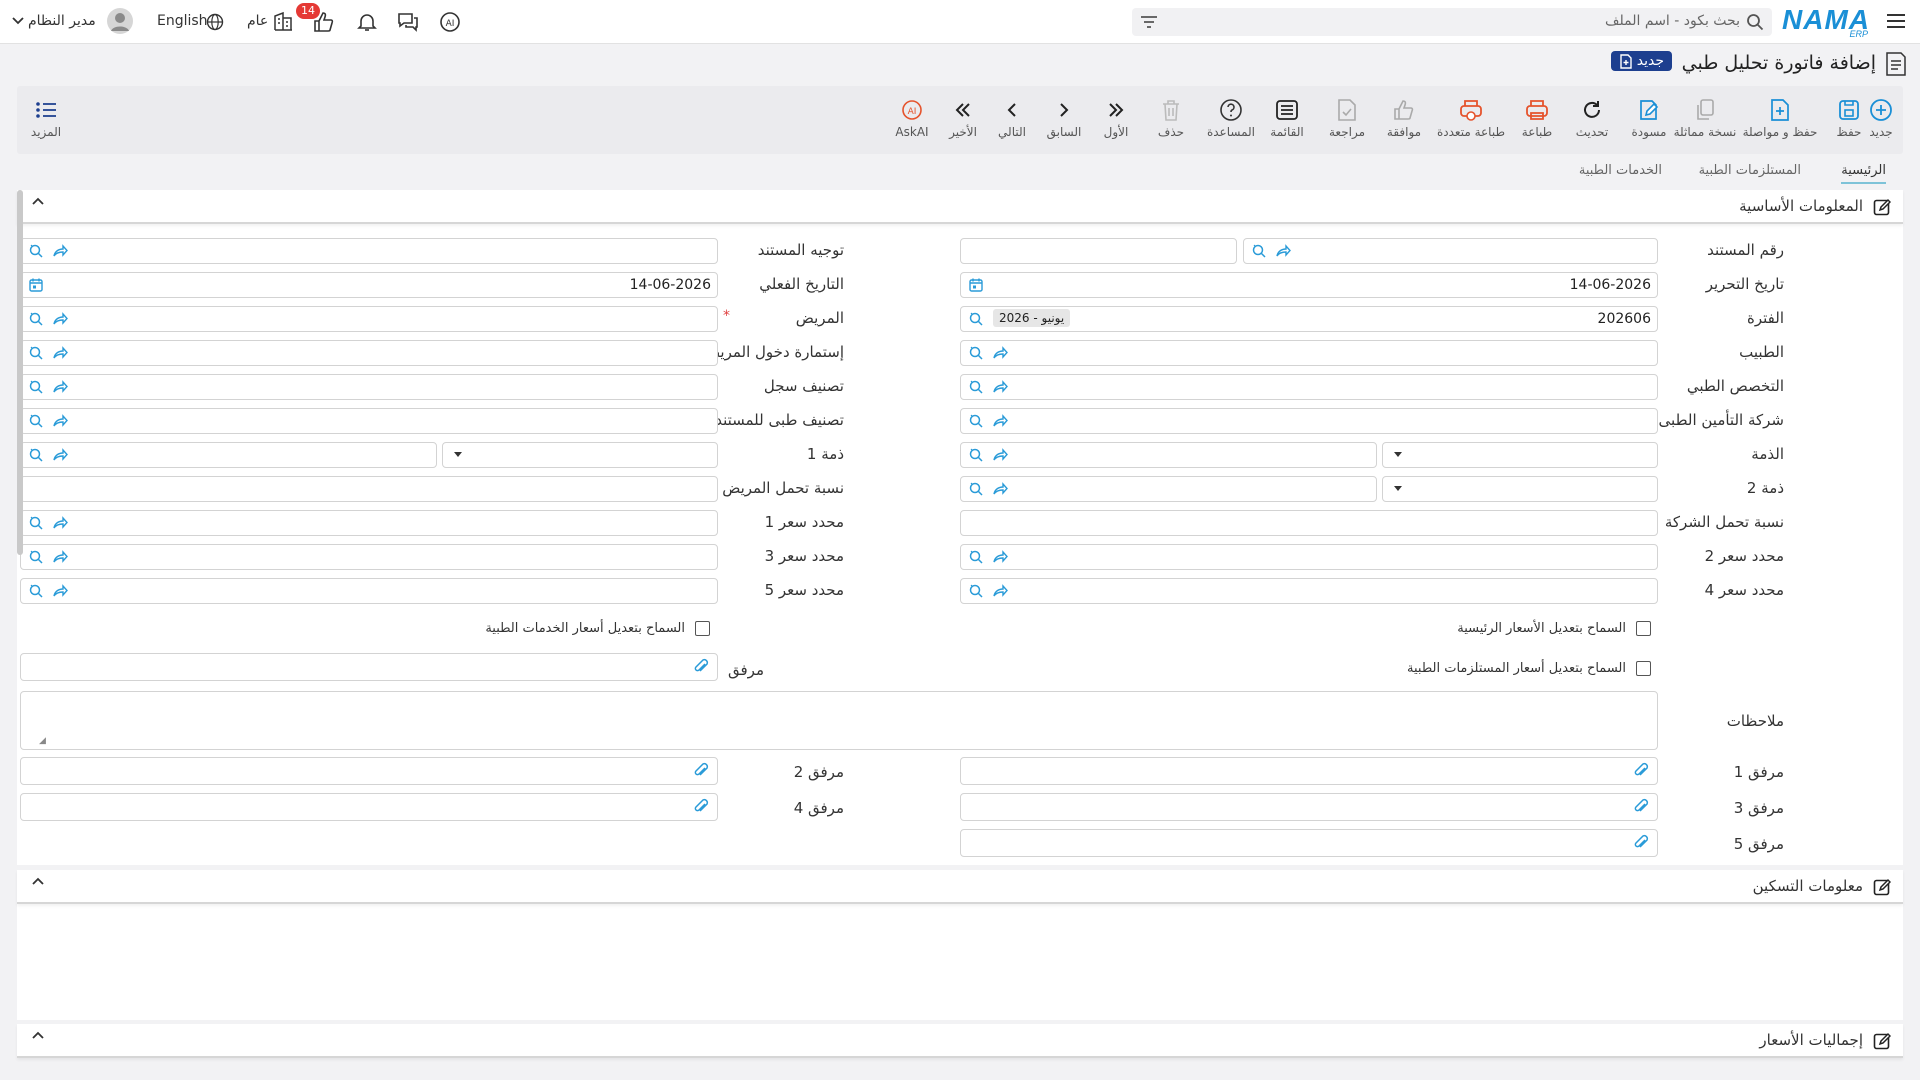  What do you see at coordinates (1620, 170) in the screenshot?
I see `tab-medical-services: الخدمات الطبية` at bounding box center [1620, 170].